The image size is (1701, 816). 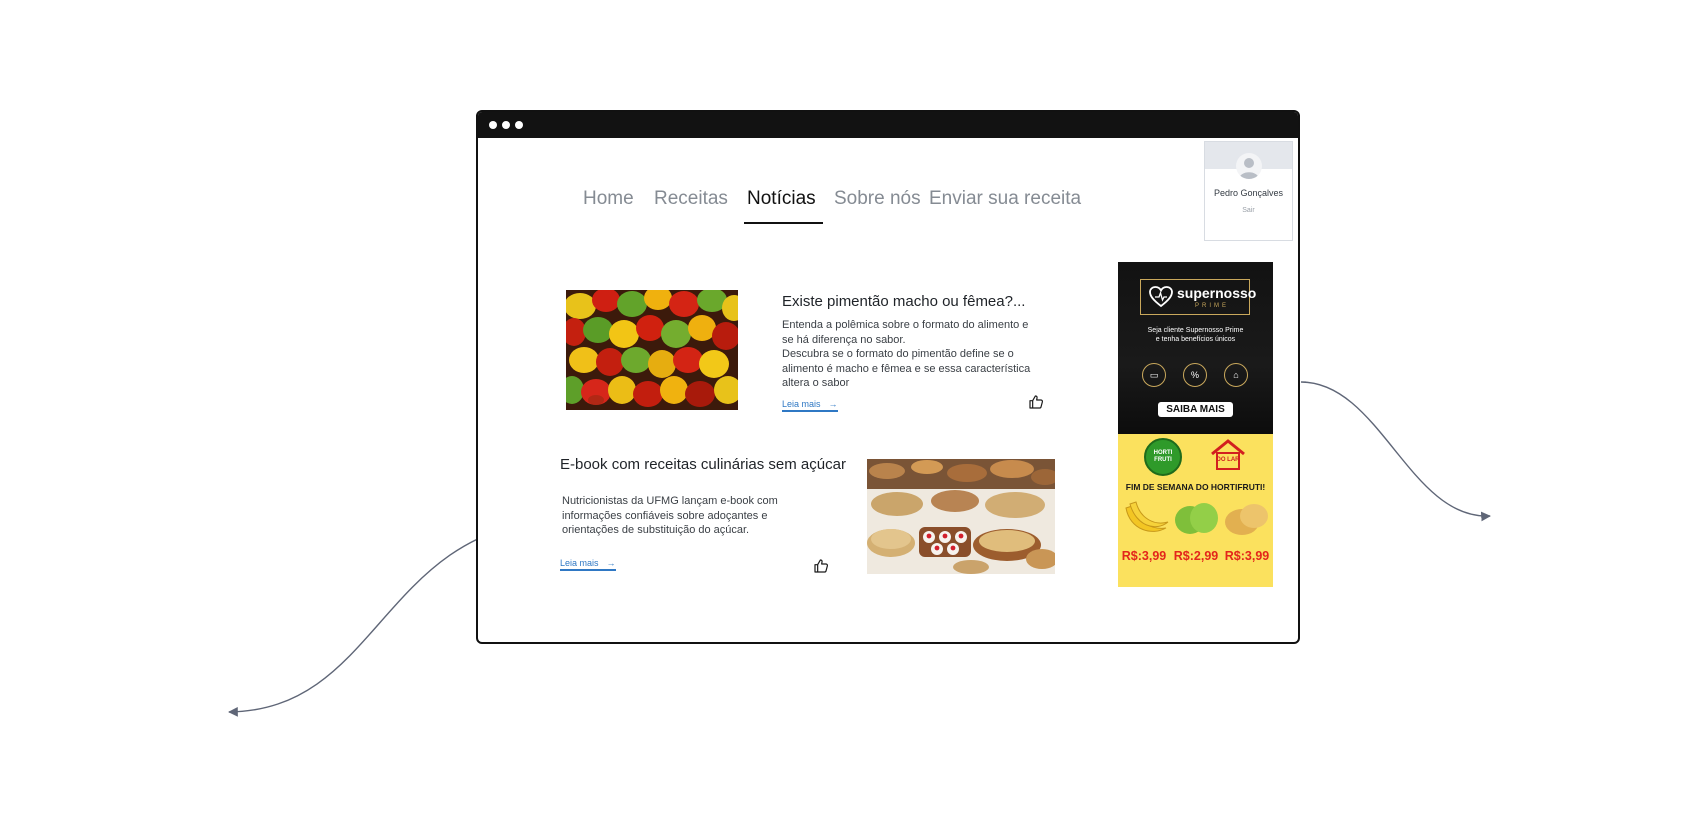 I want to click on hortifruti-badge-label: HORTI FRUTI, so click(x=1163, y=456).